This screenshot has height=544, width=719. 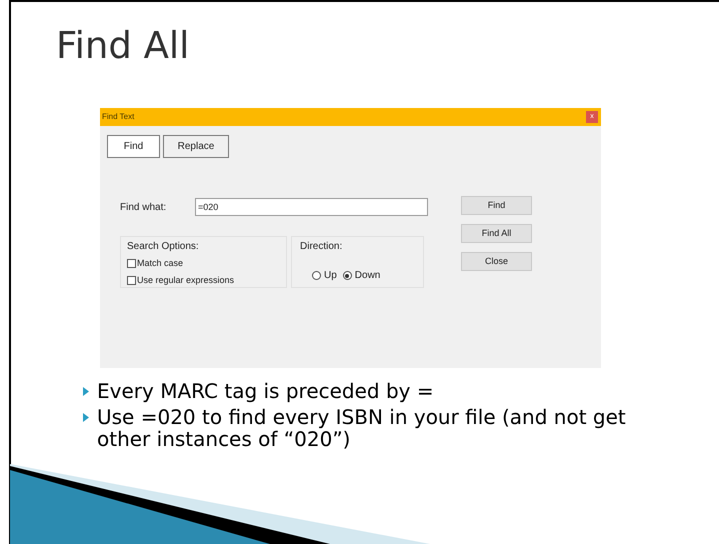 What do you see at coordinates (123, 46) in the screenshot?
I see `slide-title: Find All` at bounding box center [123, 46].